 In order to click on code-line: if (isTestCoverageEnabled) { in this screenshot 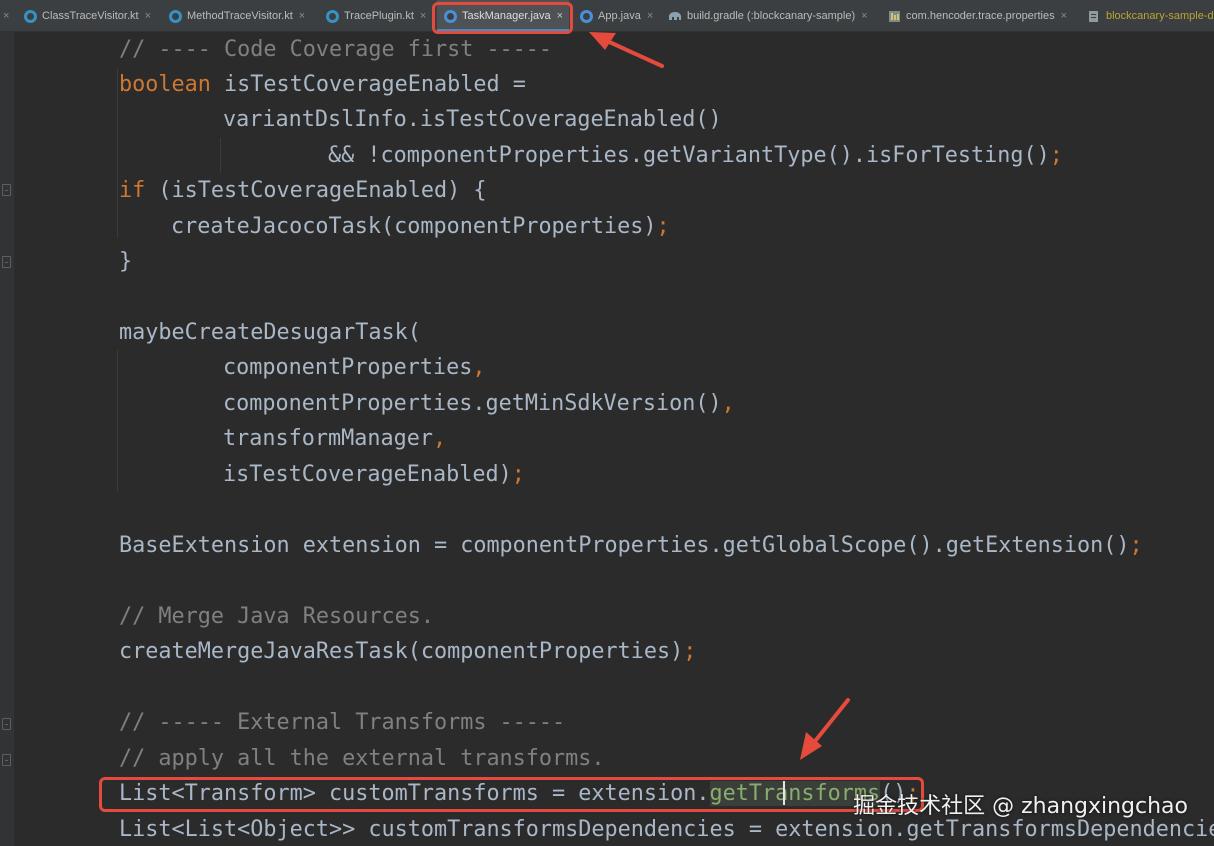, I will do `click(303, 190)`.